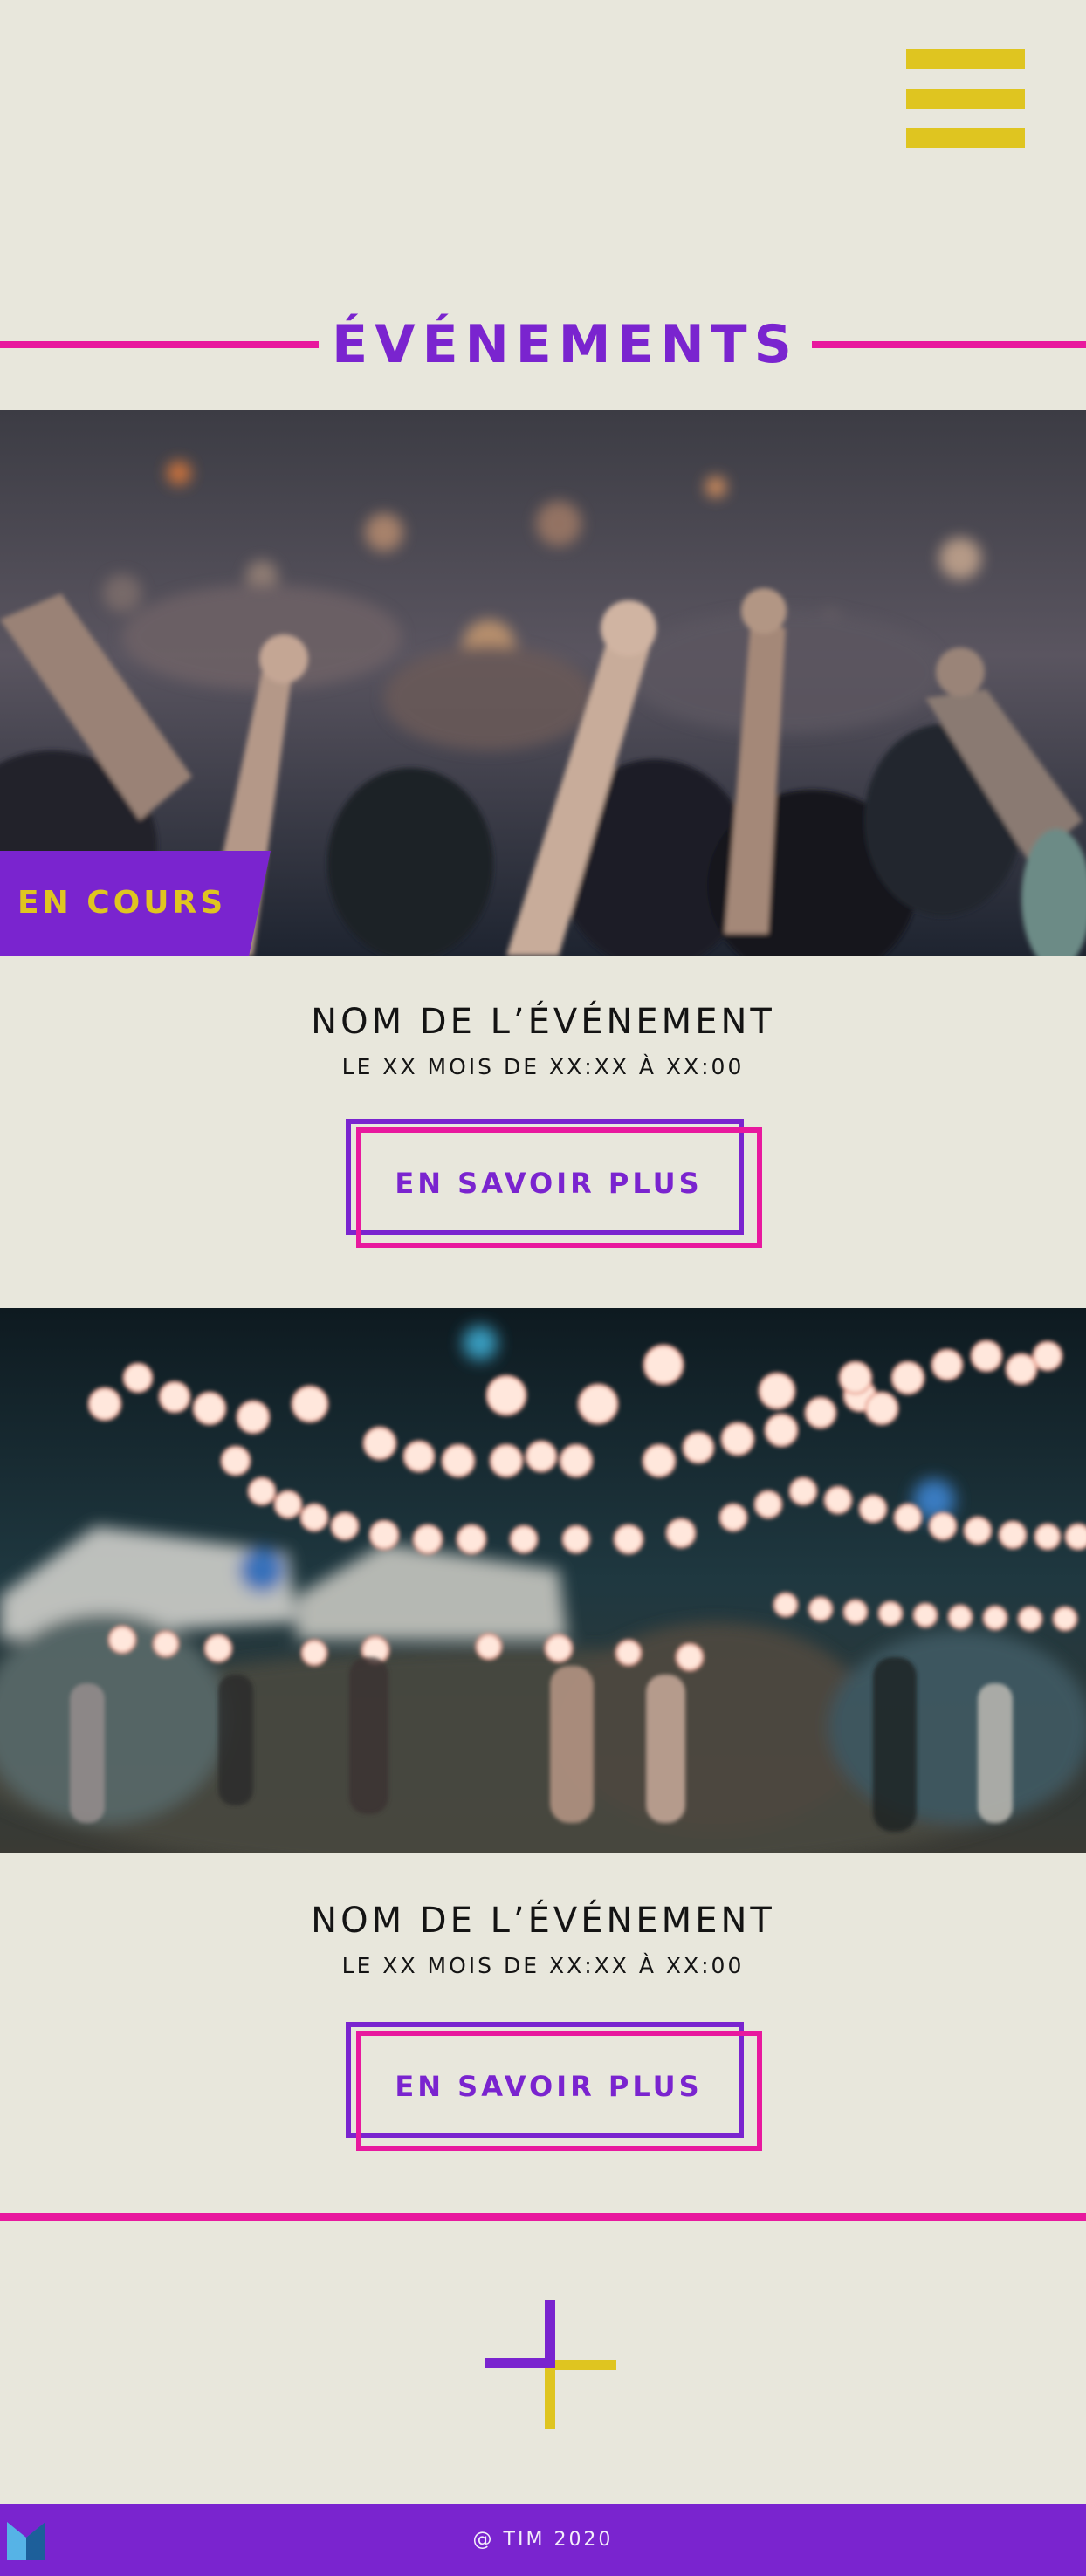 This screenshot has width=1086, height=2576. I want to click on page-title: ÉVÉNEMENTS, so click(565, 345).